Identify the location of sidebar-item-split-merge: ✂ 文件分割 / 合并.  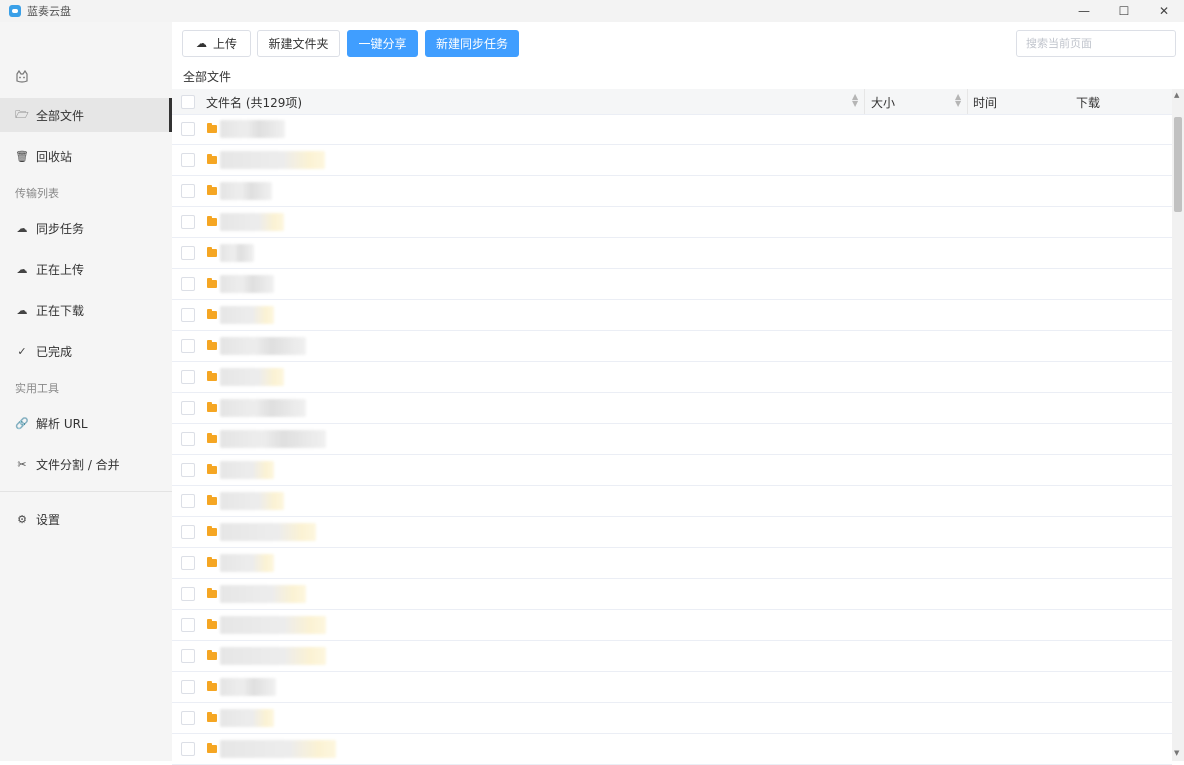
(86, 464).